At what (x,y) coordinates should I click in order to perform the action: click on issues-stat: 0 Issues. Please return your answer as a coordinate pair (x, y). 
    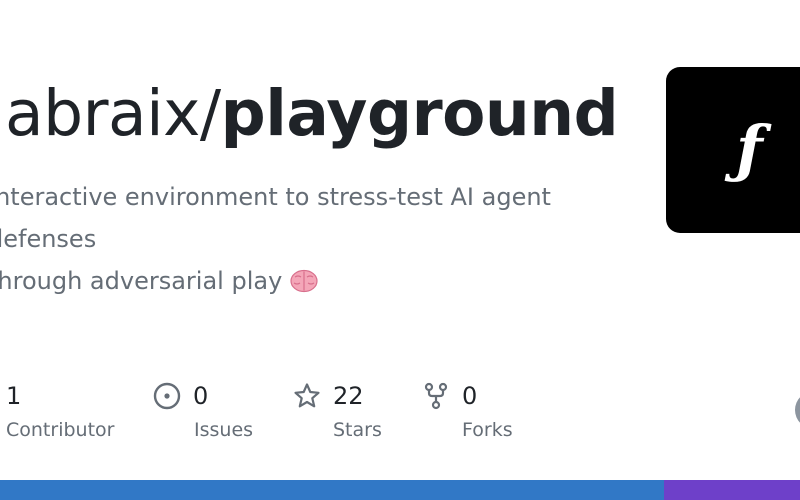
    Looking at the image, I should click on (203, 413).